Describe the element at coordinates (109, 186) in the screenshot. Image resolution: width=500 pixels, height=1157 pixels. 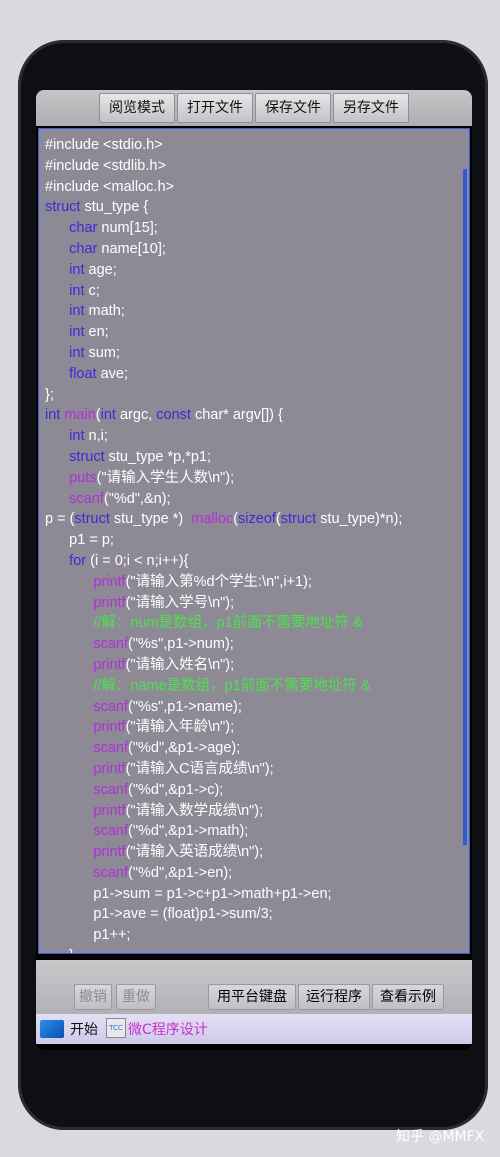
I see `code-token: #include <malloc.h>` at that location.